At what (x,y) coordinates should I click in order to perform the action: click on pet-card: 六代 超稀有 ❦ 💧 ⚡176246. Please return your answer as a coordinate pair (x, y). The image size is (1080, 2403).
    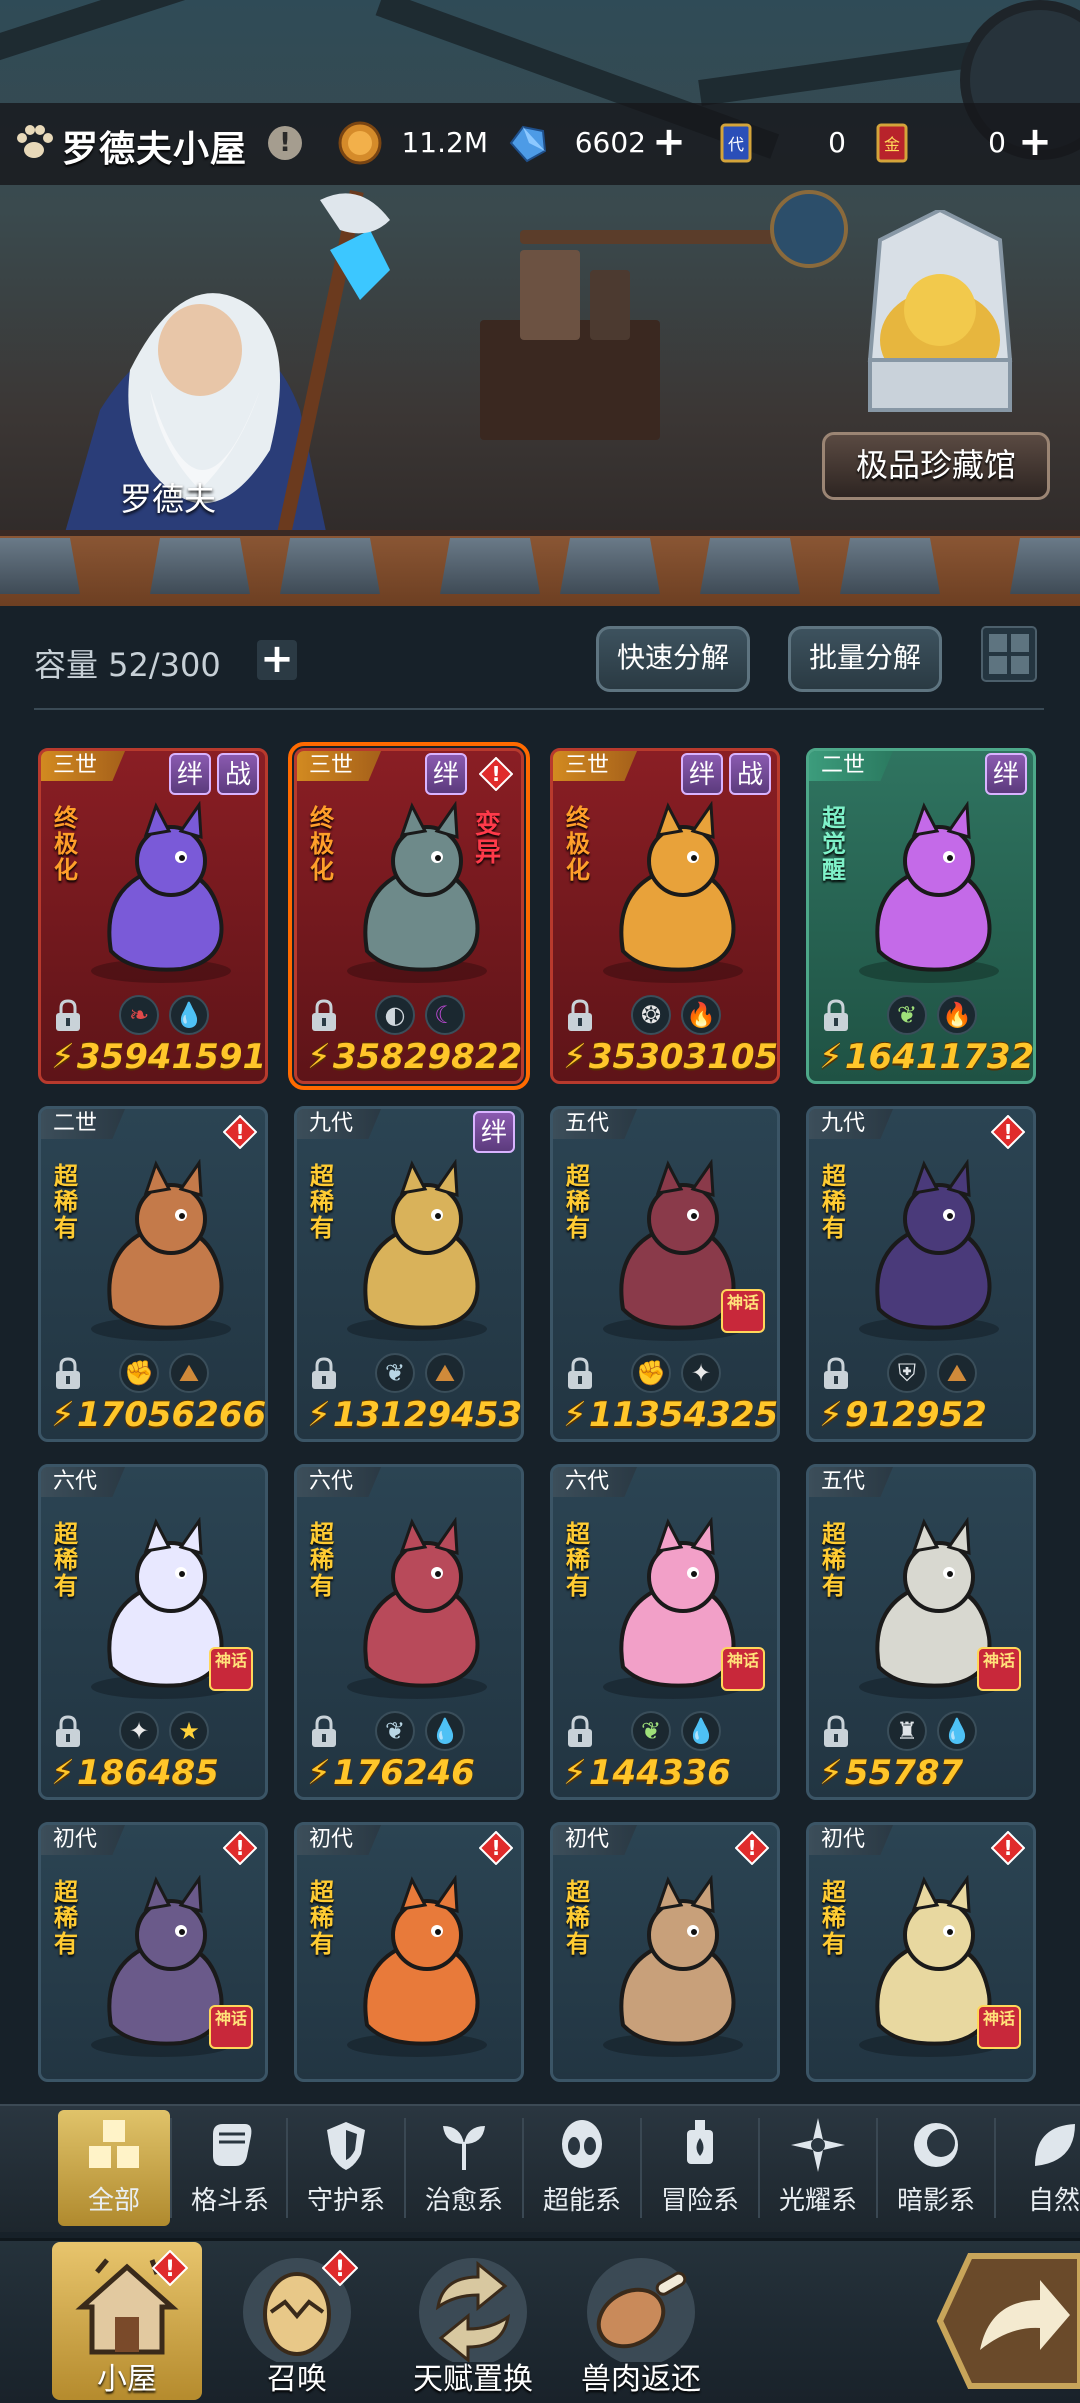
    Looking at the image, I should click on (409, 1632).